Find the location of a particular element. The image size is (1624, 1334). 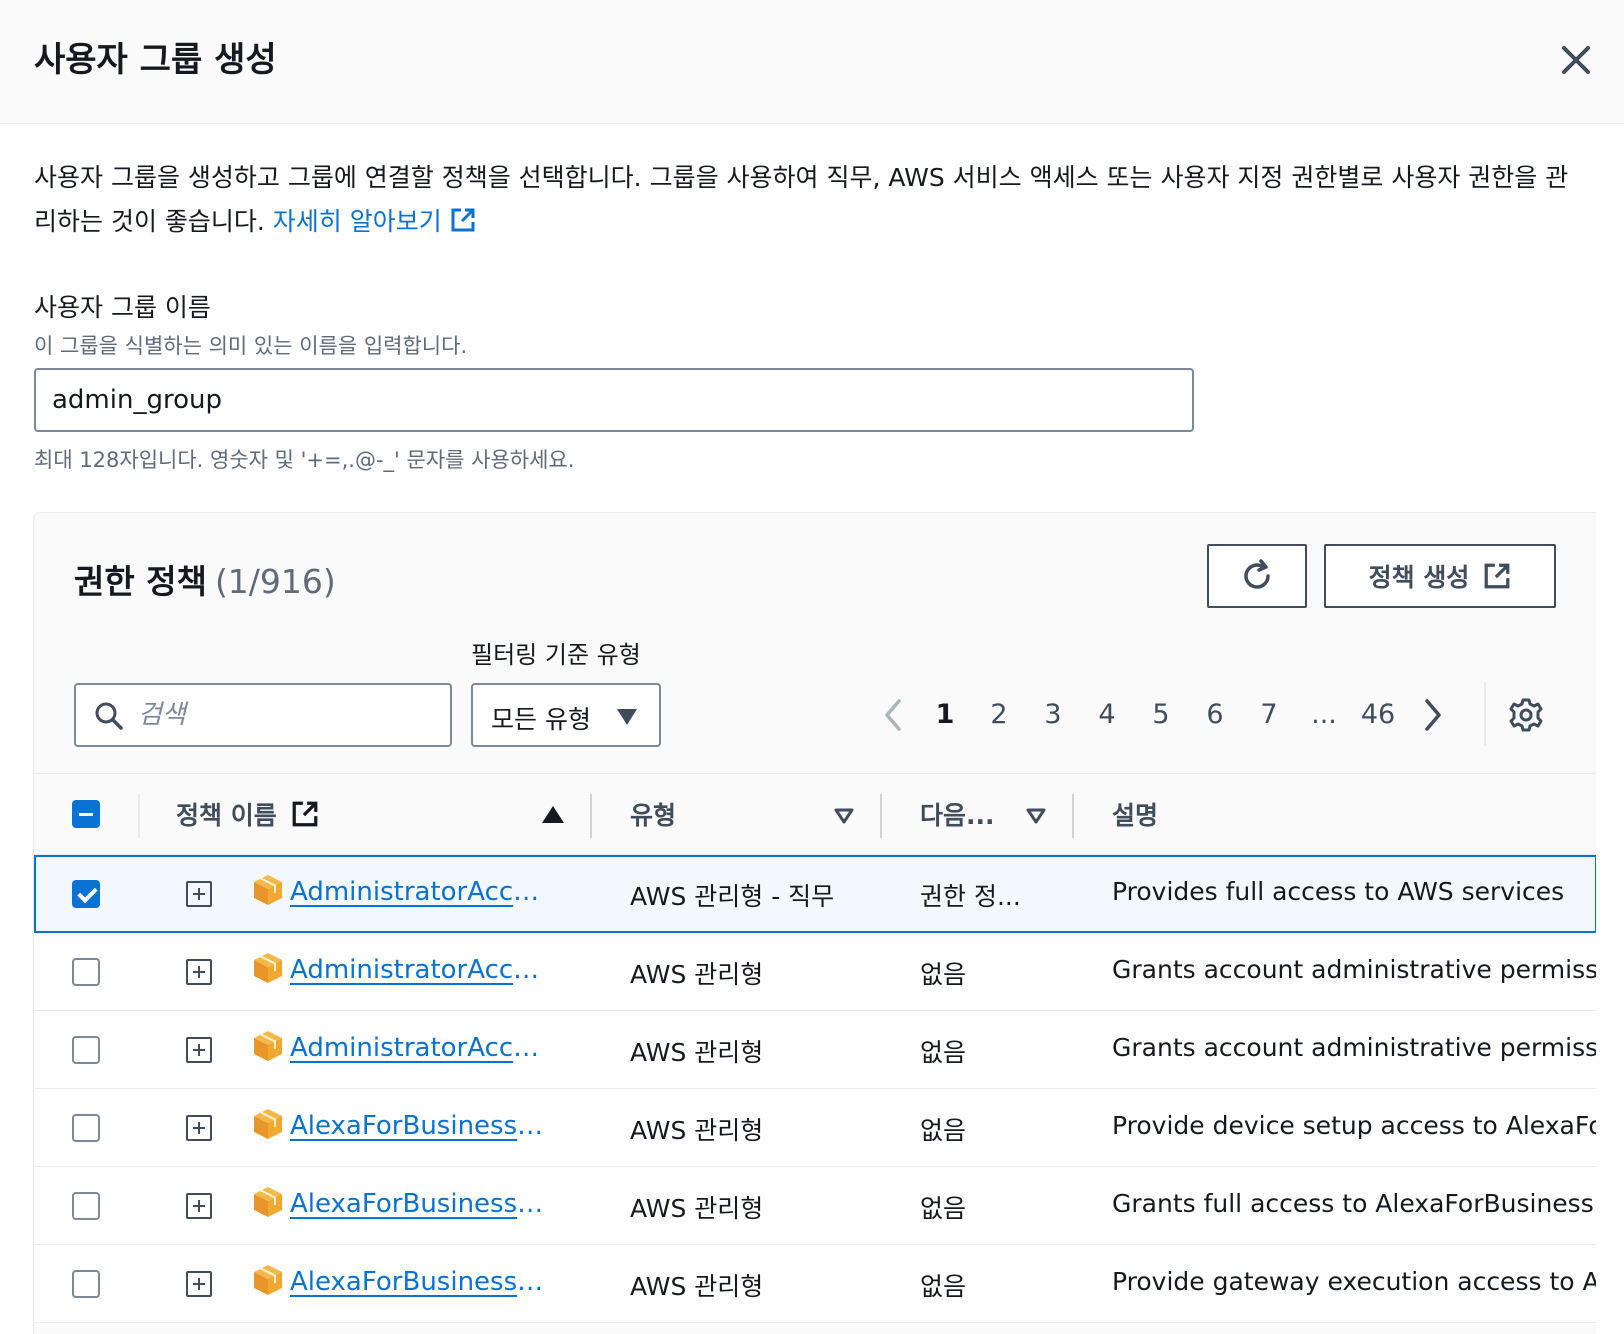

table-header: 정책 이름 유형 다음... 설명 is located at coordinates (815, 814).